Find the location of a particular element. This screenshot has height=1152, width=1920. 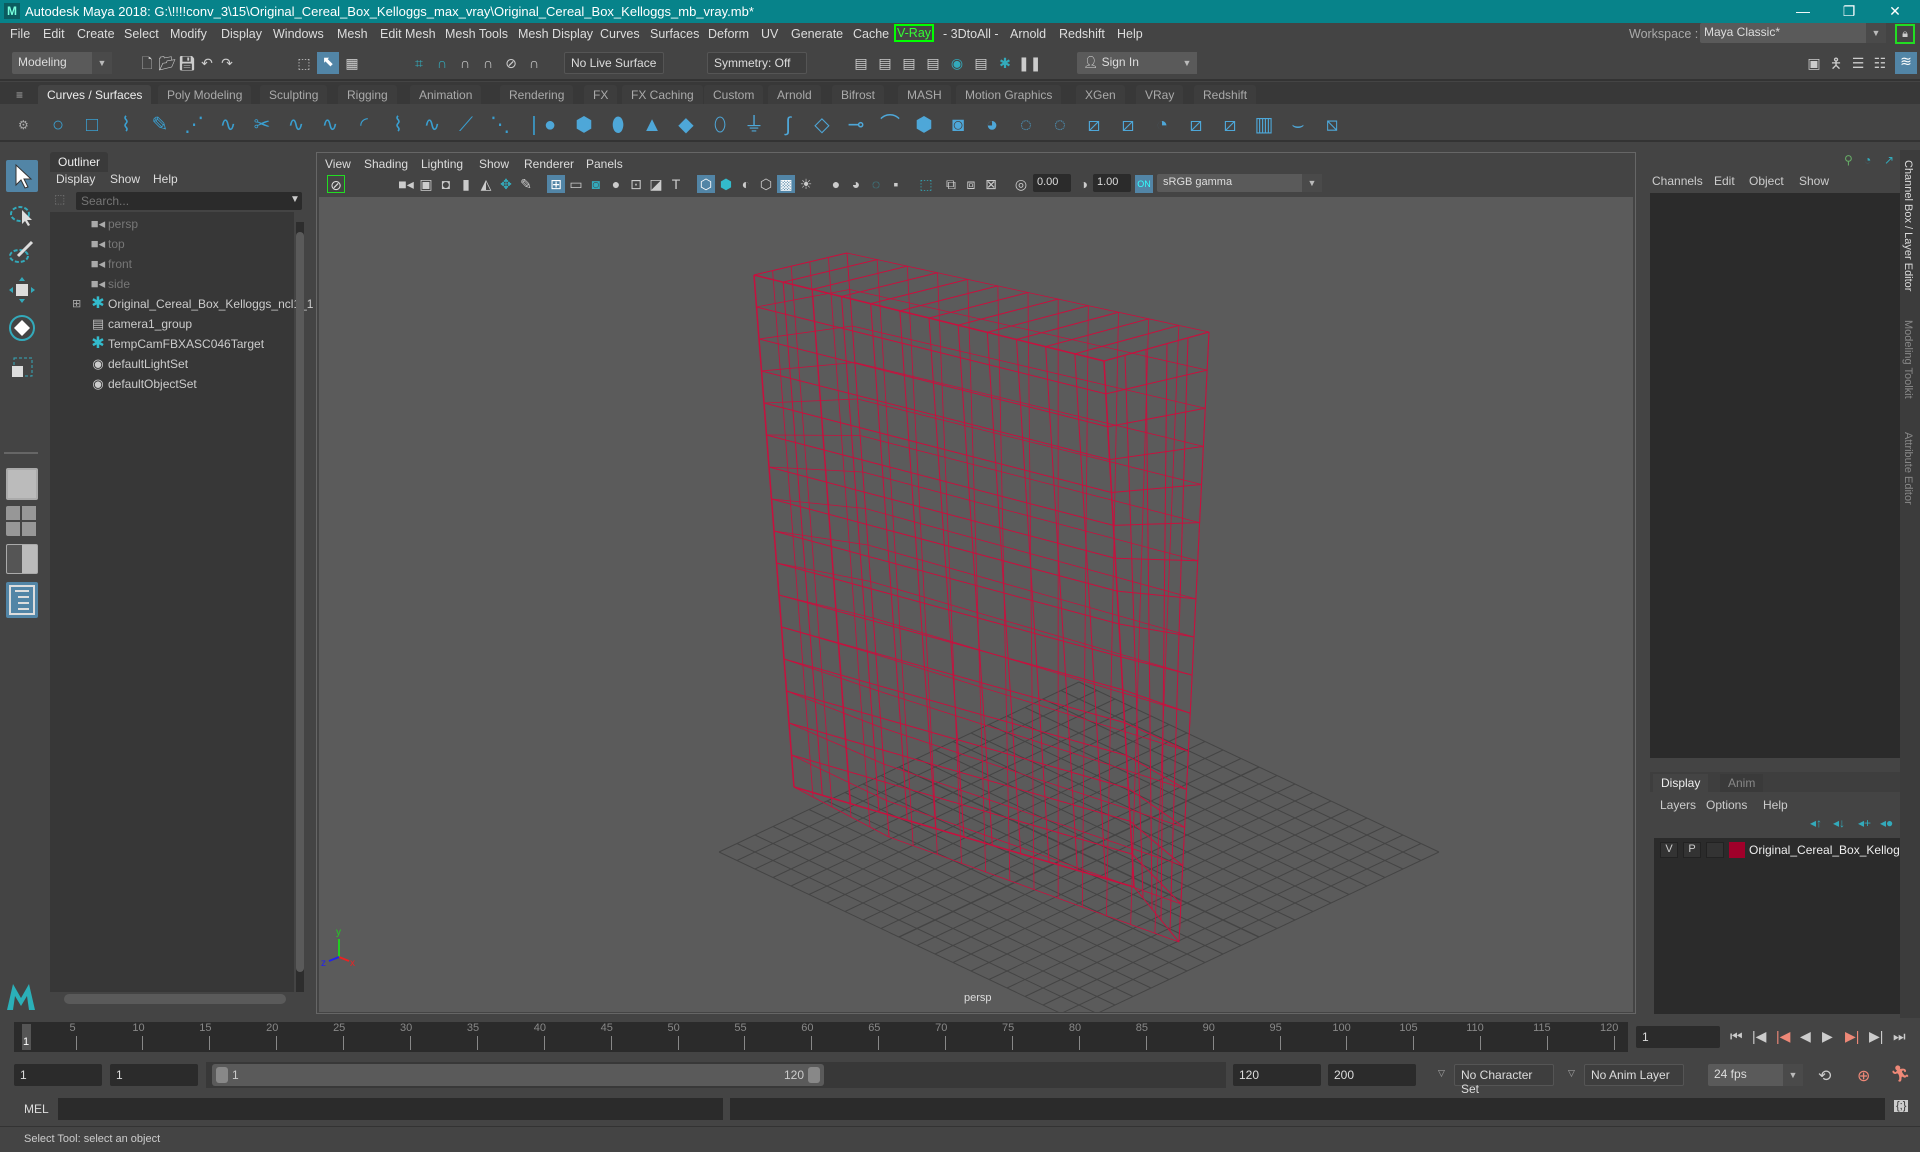

move-layer-up-icon: ◂↑ is located at coordinates (1816, 823).